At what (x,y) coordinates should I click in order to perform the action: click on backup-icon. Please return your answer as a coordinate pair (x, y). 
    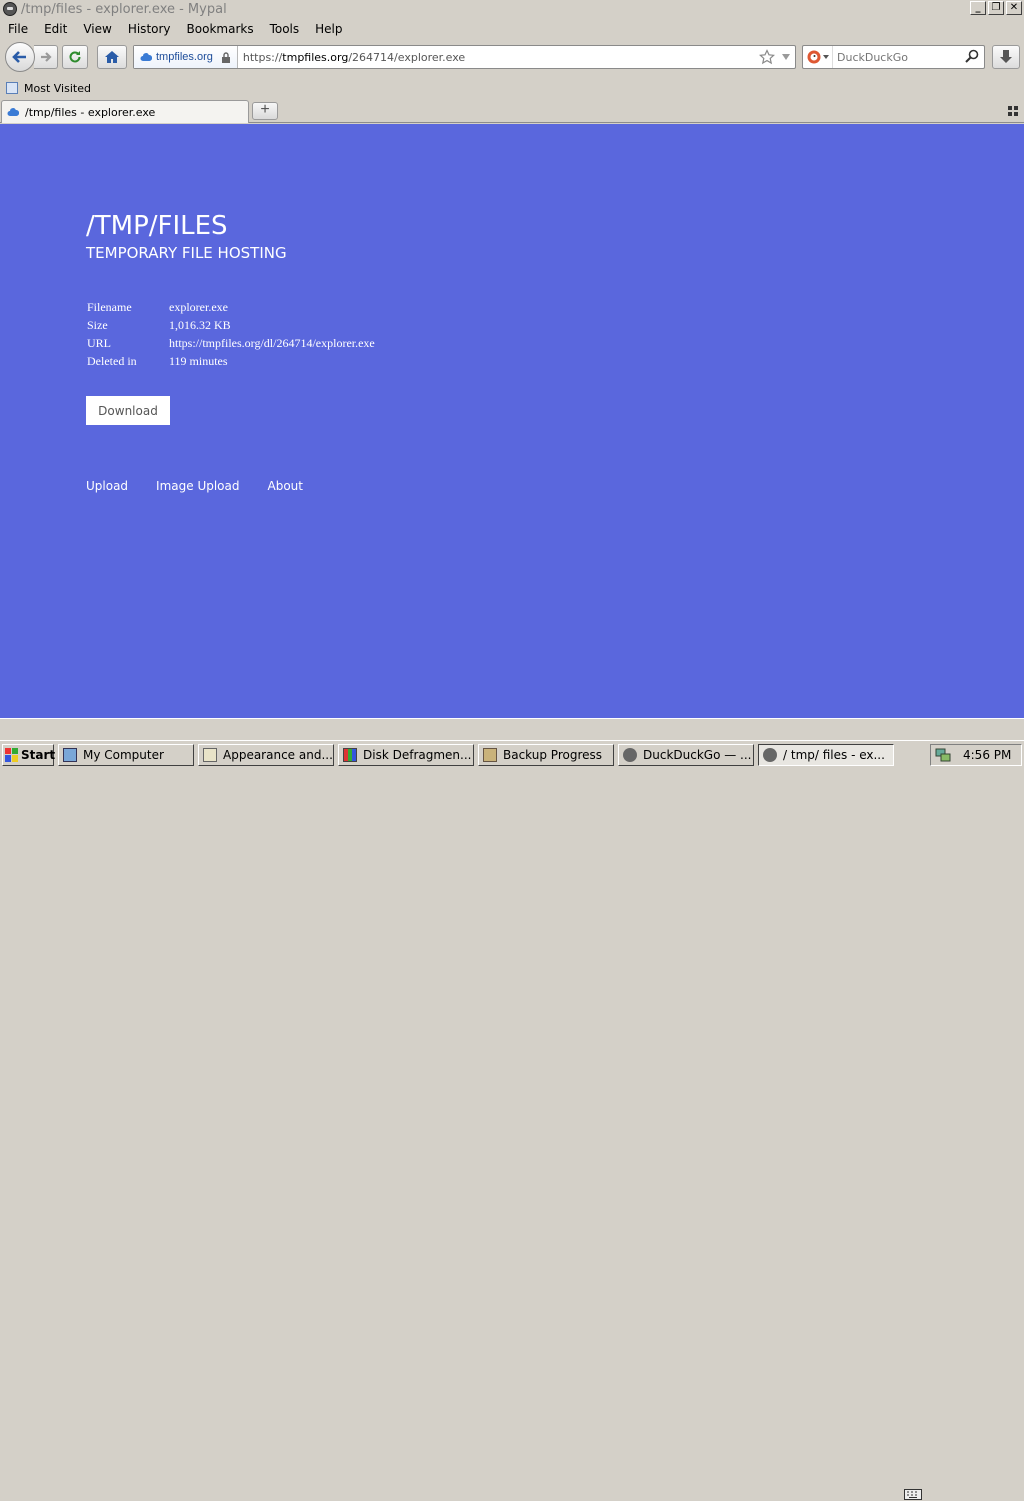
    Looking at the image, I should click on (490, 754).